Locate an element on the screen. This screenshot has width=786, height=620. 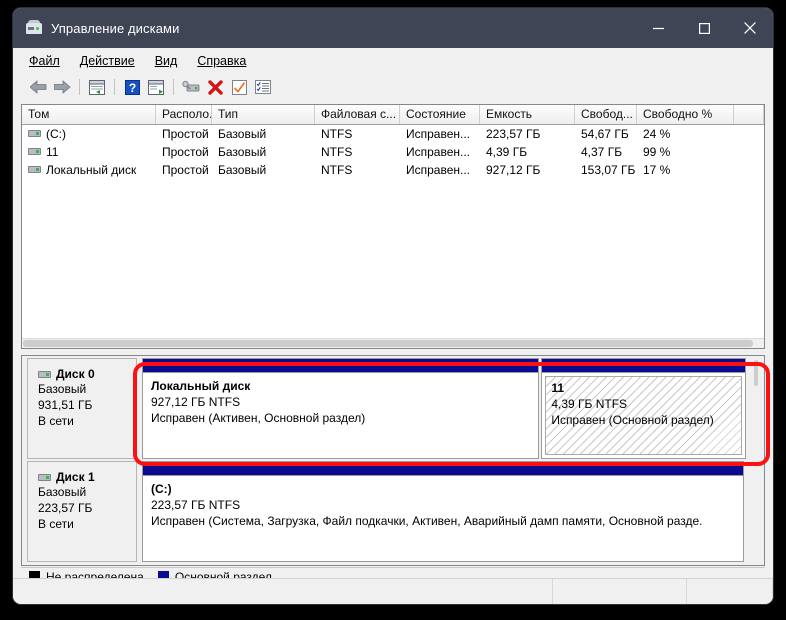
disk-drive-icon is located at coordinates (34, 28).